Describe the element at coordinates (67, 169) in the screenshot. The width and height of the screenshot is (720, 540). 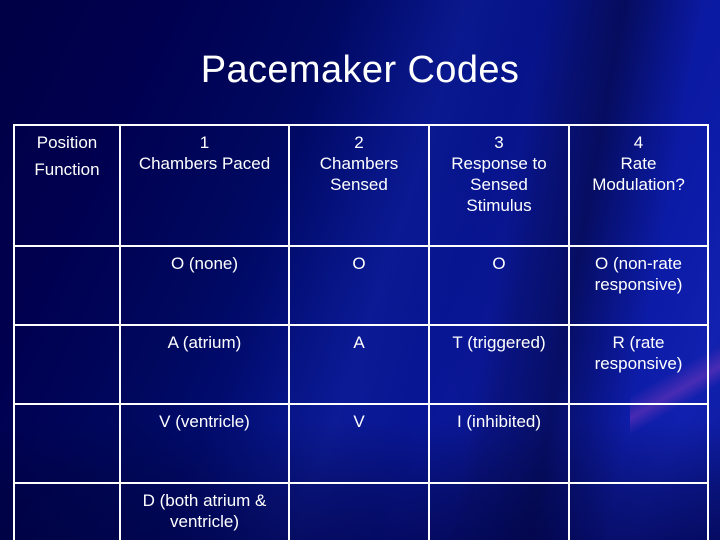
I see `corner-label-function: Function` at that location.